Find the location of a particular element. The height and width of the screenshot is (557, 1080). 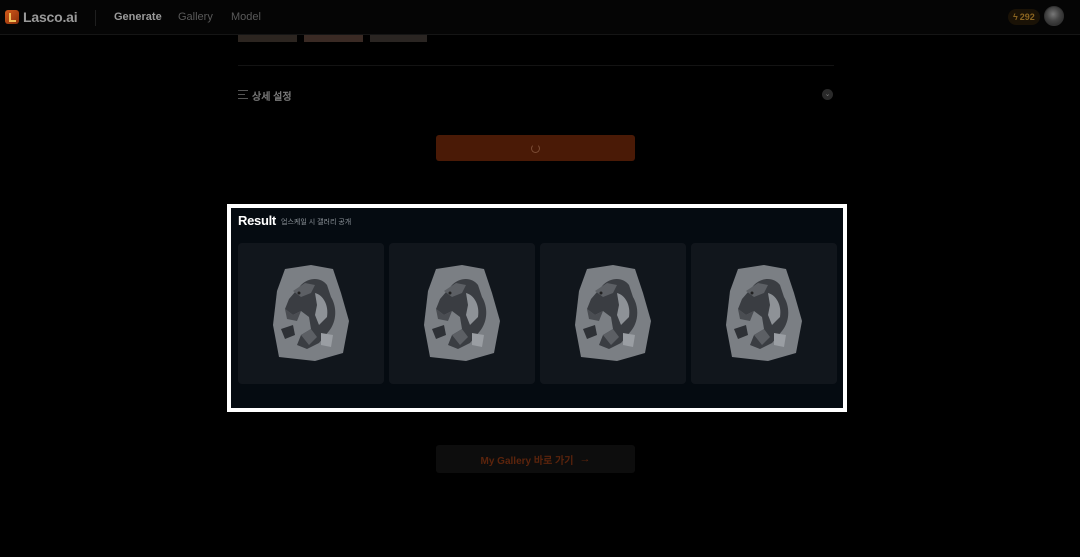

nav-gallery: Gallery is located at coordinates (195, 17).